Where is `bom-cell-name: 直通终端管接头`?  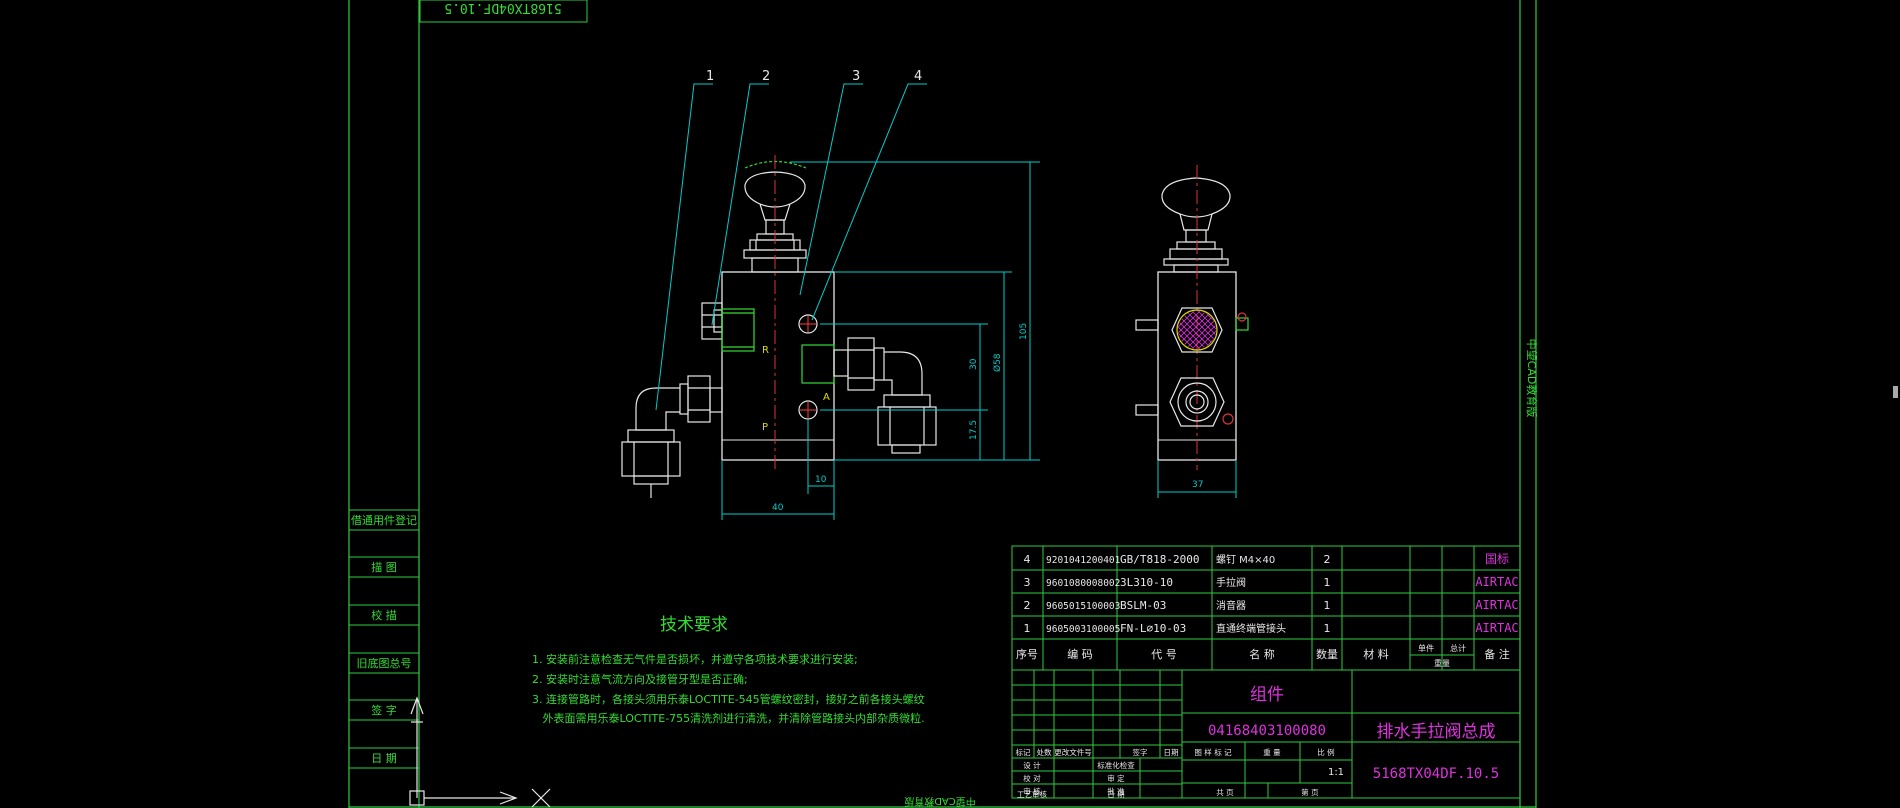 bom-cell-name: 直通终端管接头 is located at coordinates (1251, 628).